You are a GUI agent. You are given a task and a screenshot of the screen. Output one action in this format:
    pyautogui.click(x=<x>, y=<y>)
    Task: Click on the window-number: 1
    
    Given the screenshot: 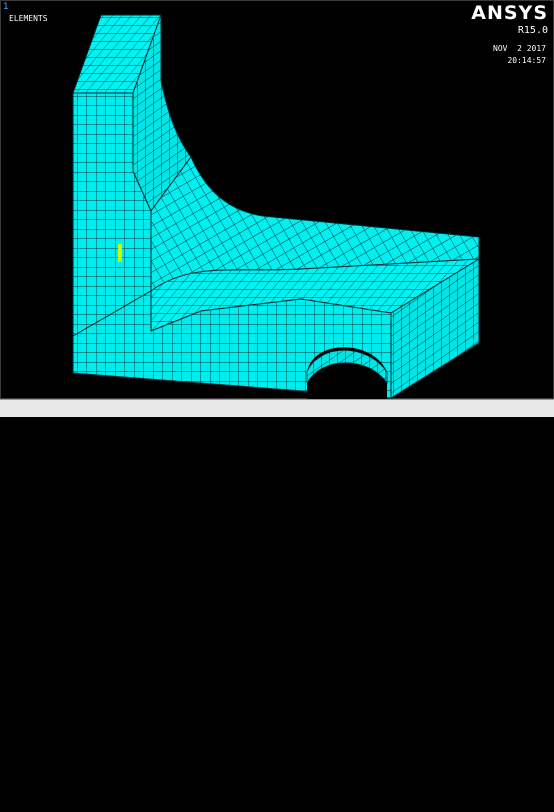 What is the action you would take?
    pyautogui.click(x=6, y=7)
    